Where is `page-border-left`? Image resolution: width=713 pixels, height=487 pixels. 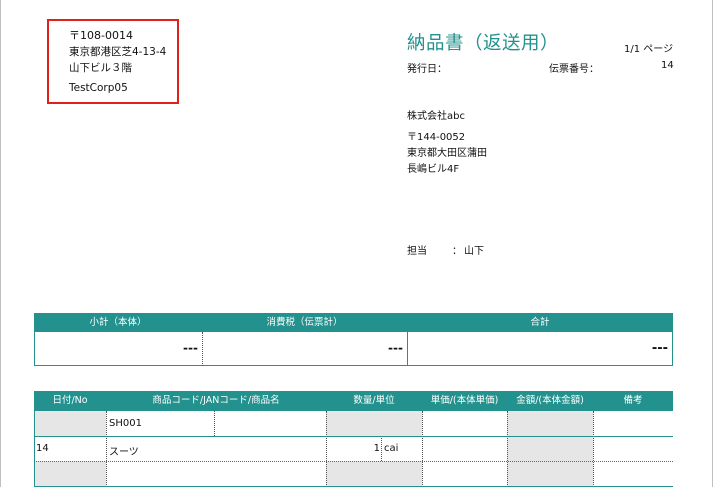 page-border-left is located at coordinates (0, 243).